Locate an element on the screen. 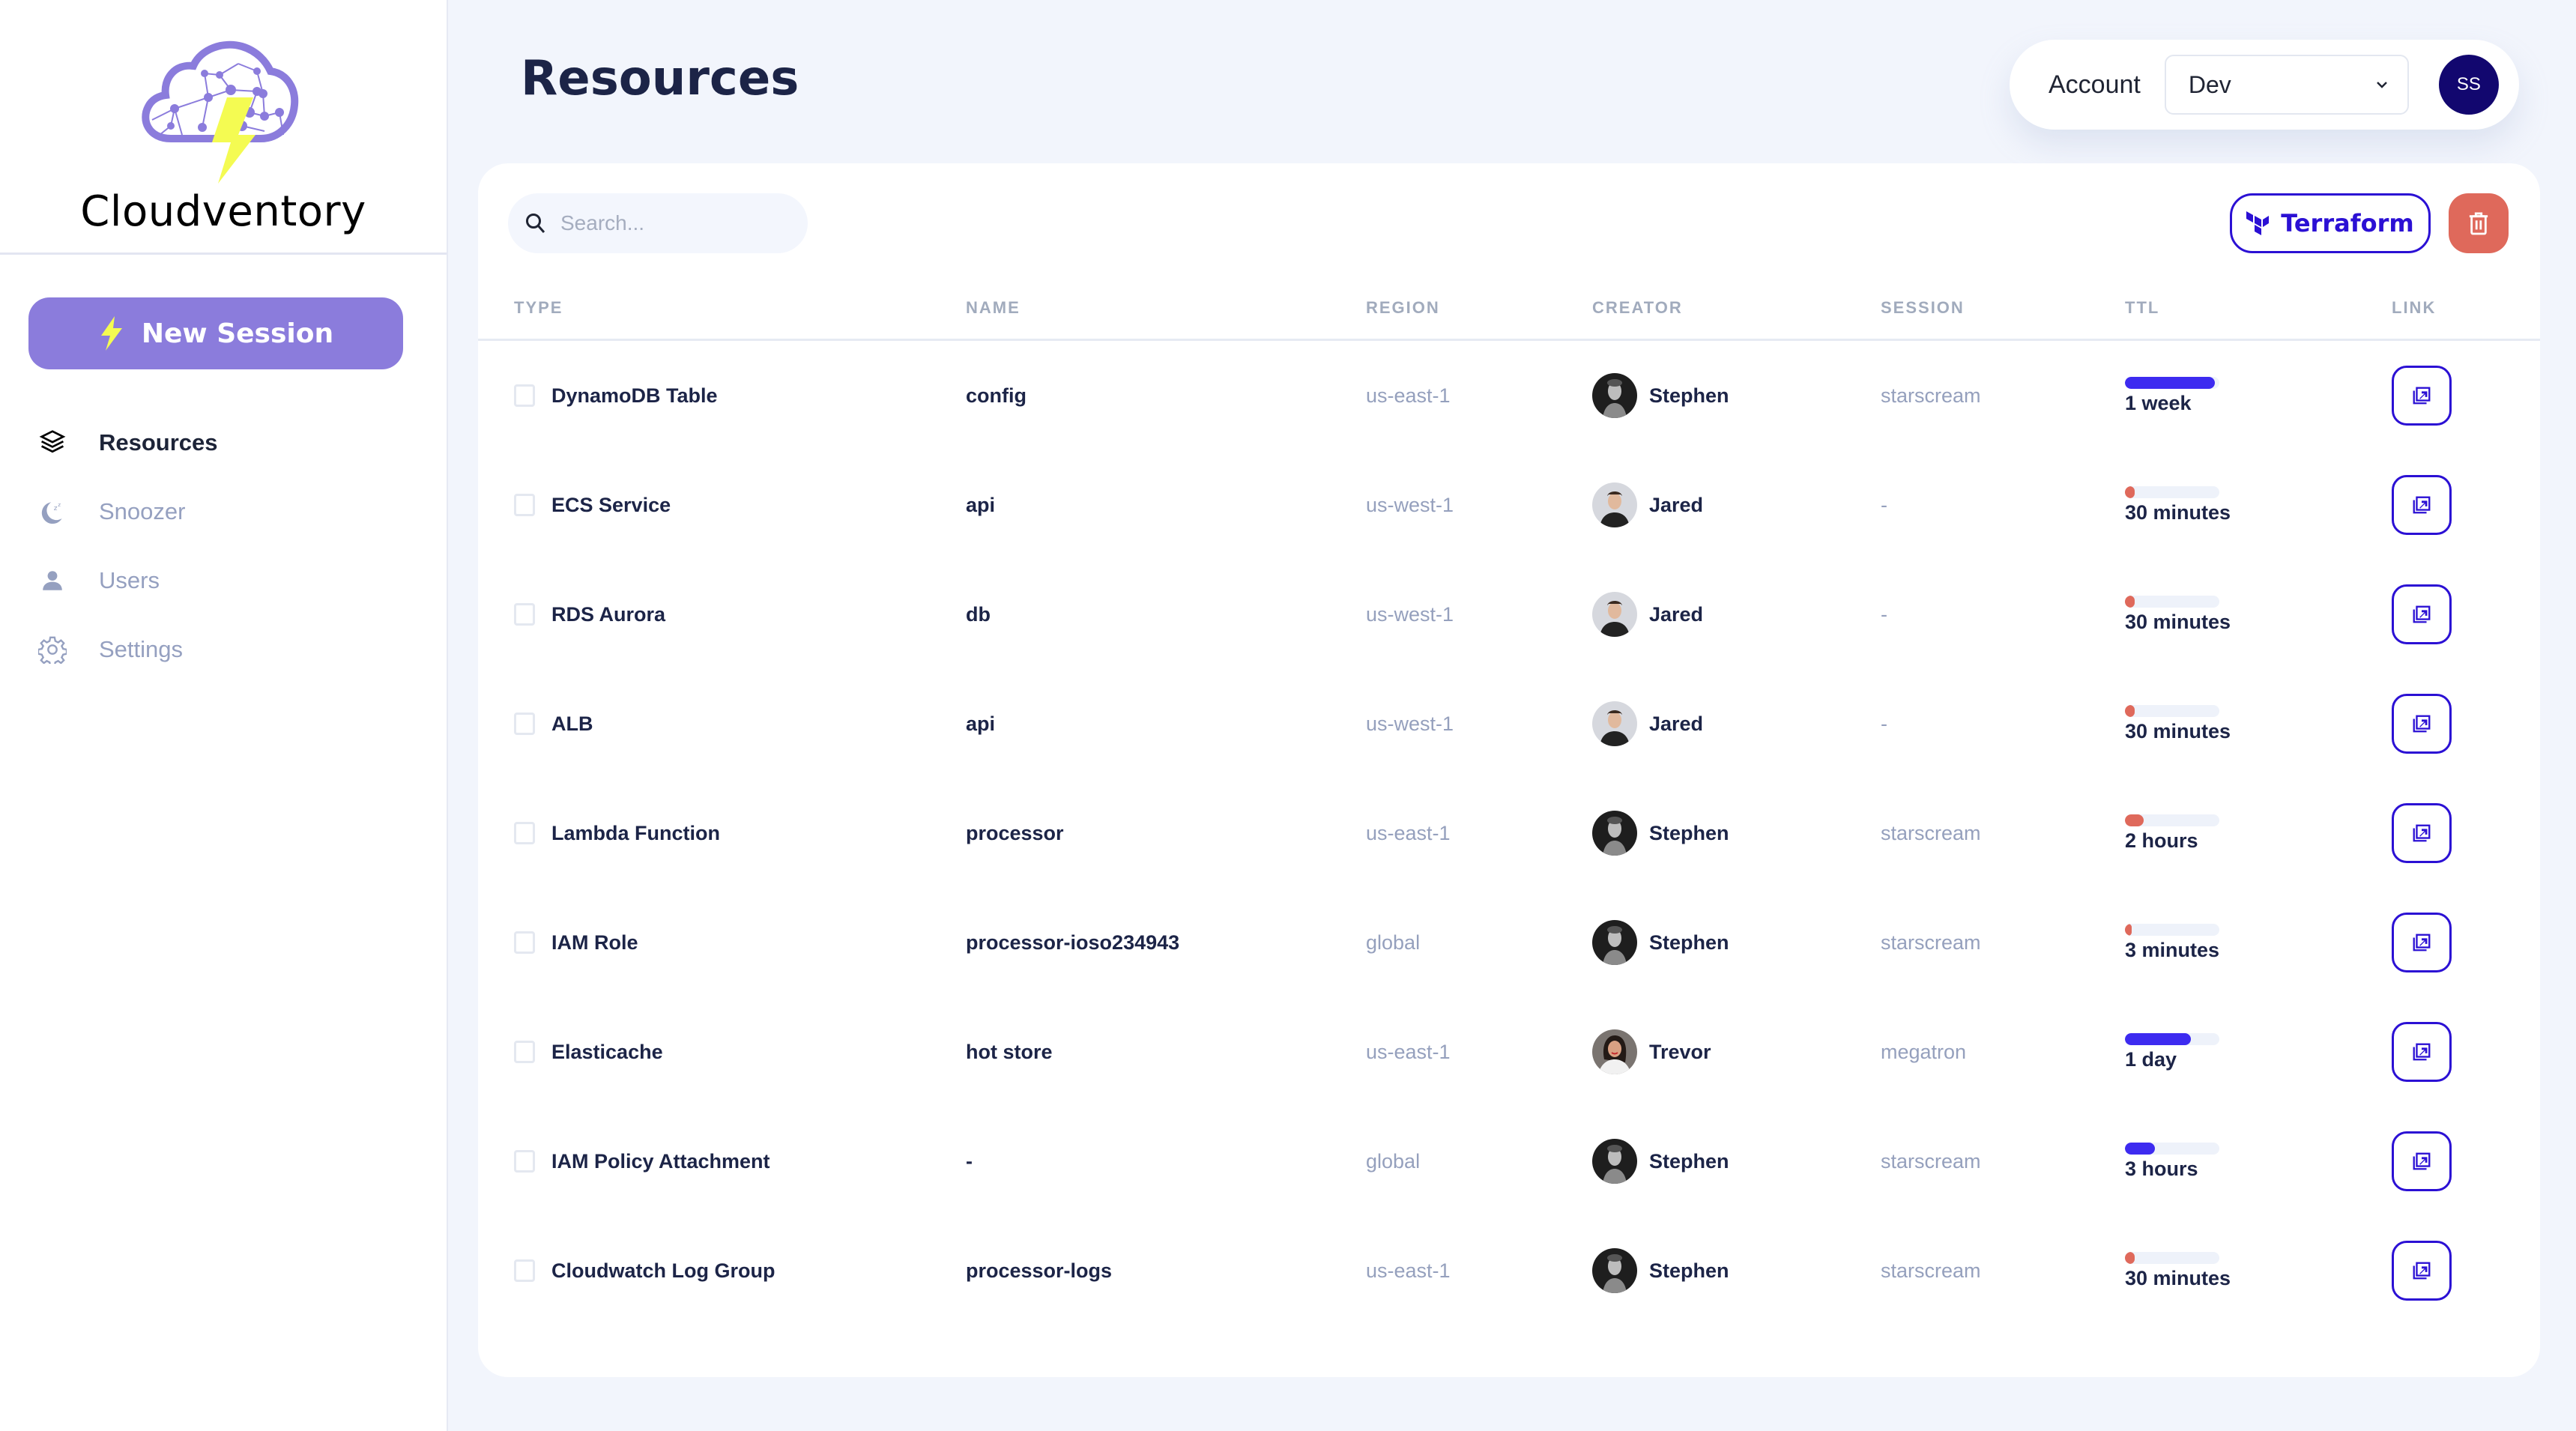 This screenshot has height=1431, width=2576. resource-name: hot store is located at coordinates (1009, 1051).